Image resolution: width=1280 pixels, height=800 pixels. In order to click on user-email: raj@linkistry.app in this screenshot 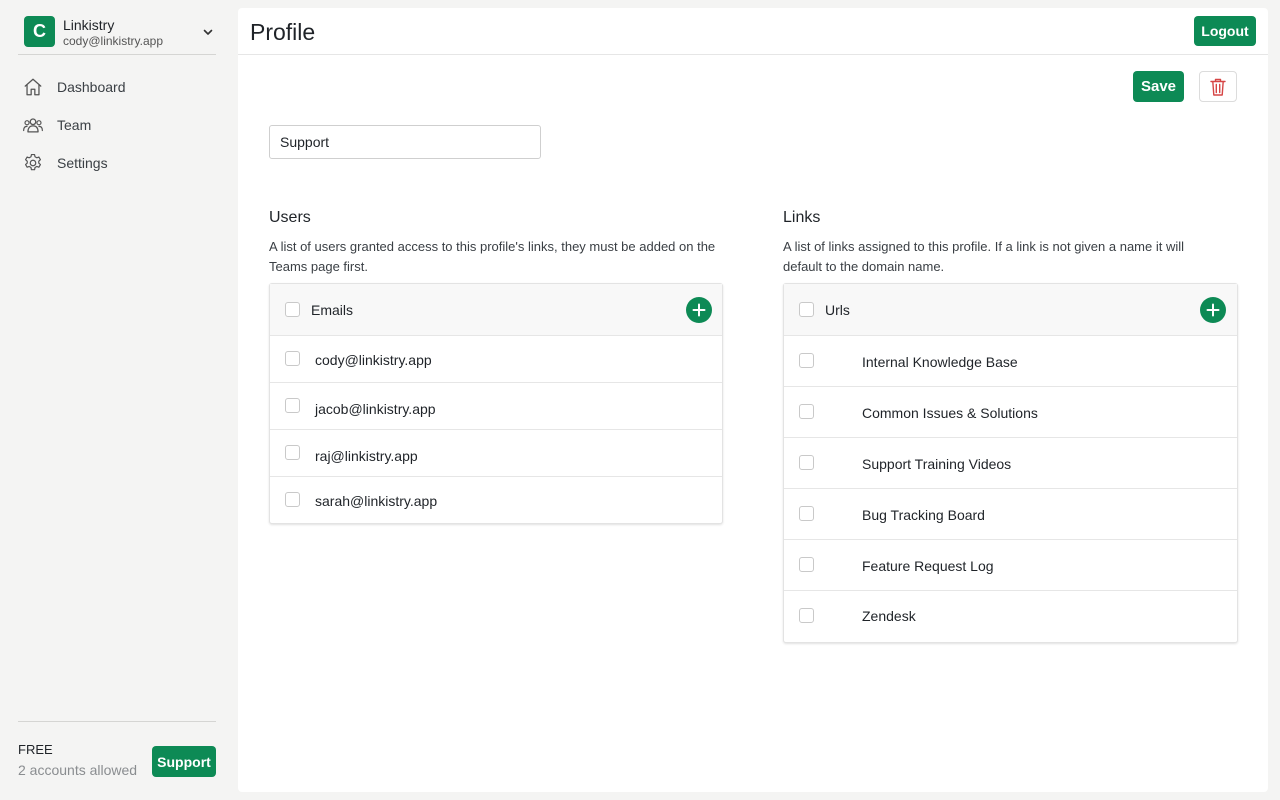, I will do `click(366, 456)`.